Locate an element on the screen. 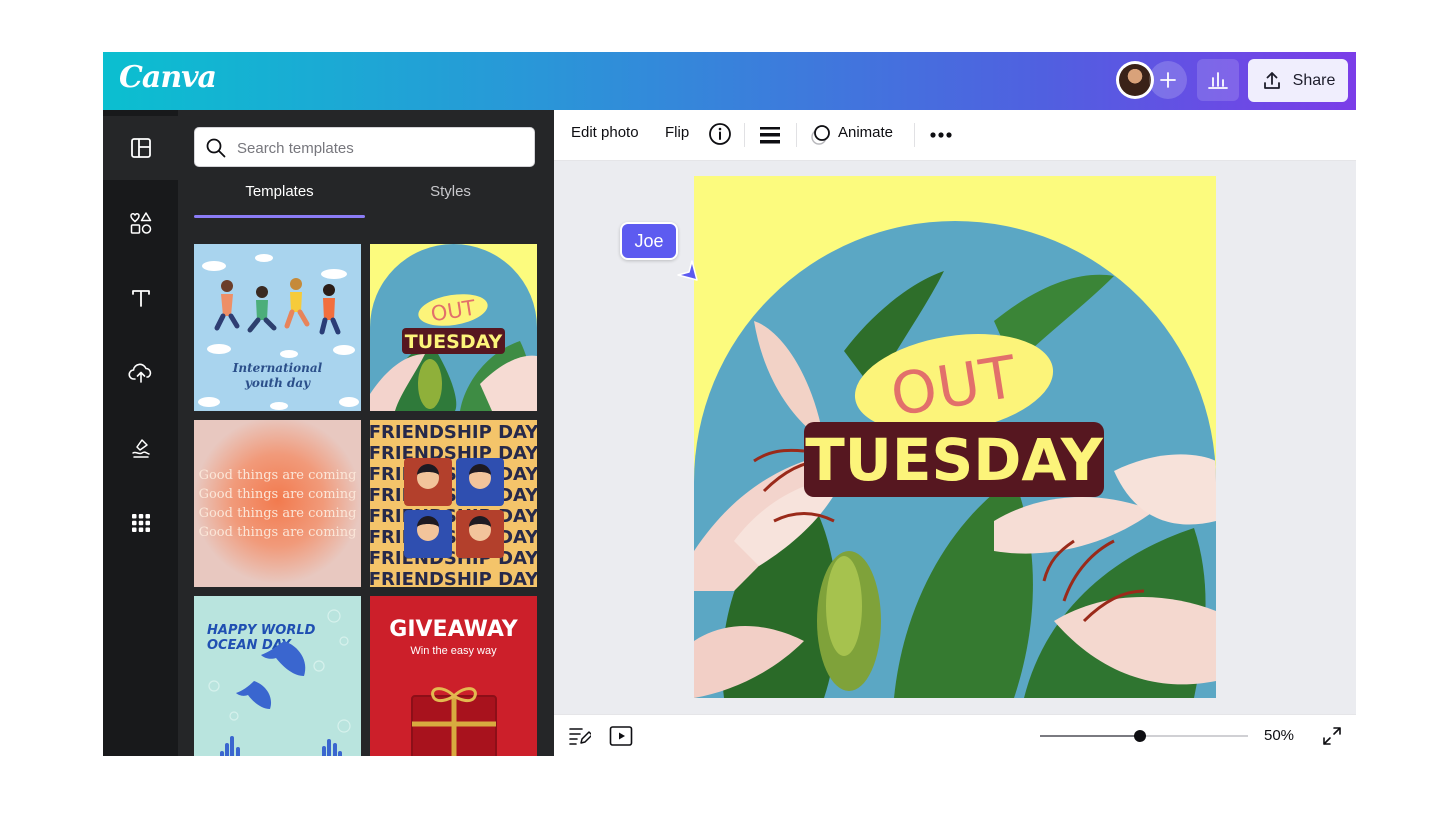 The width and height of the screenshot is (1440, 840). elements-icon is located at coordinates (140, 223).